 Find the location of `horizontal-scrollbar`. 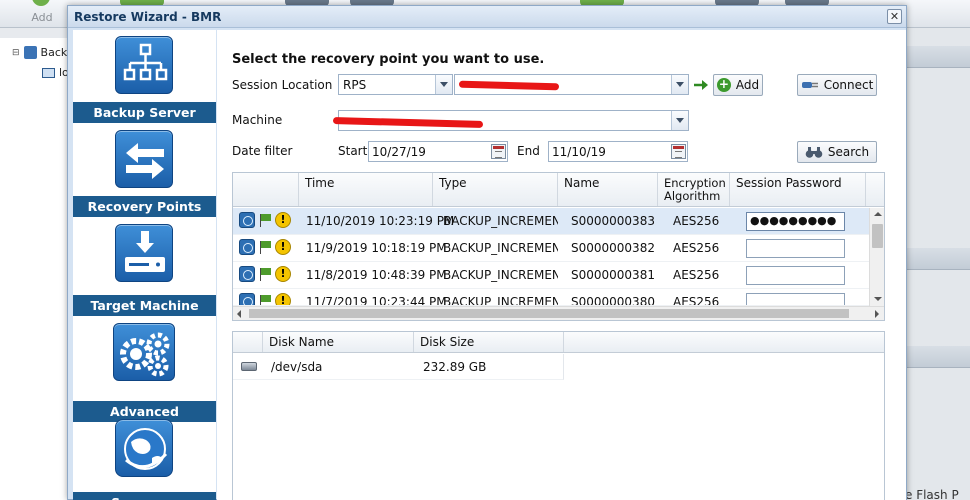

horizontal-scrollbar is located at coordinates (558, 313).